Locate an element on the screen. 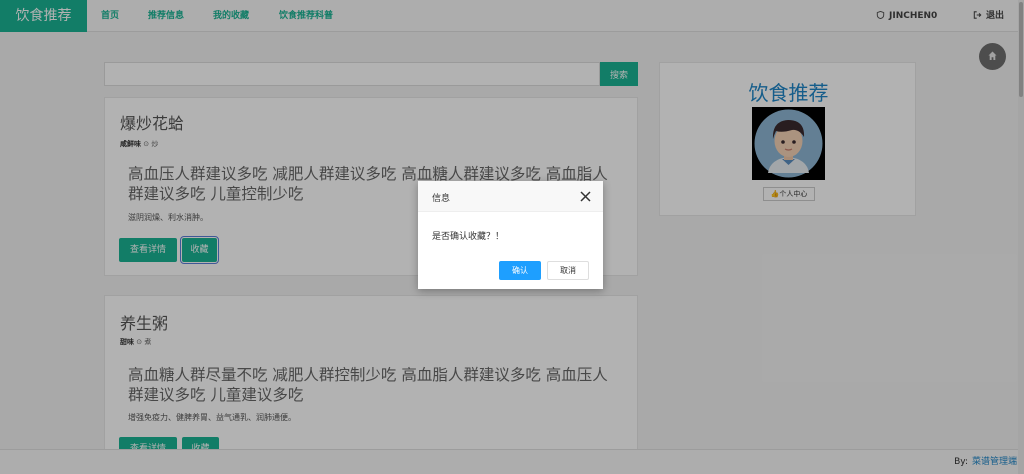 The height and width of the screenshot is (474, 1024). dialog-message: 是否确认收藏？！ is located at coordinates (468, 237).